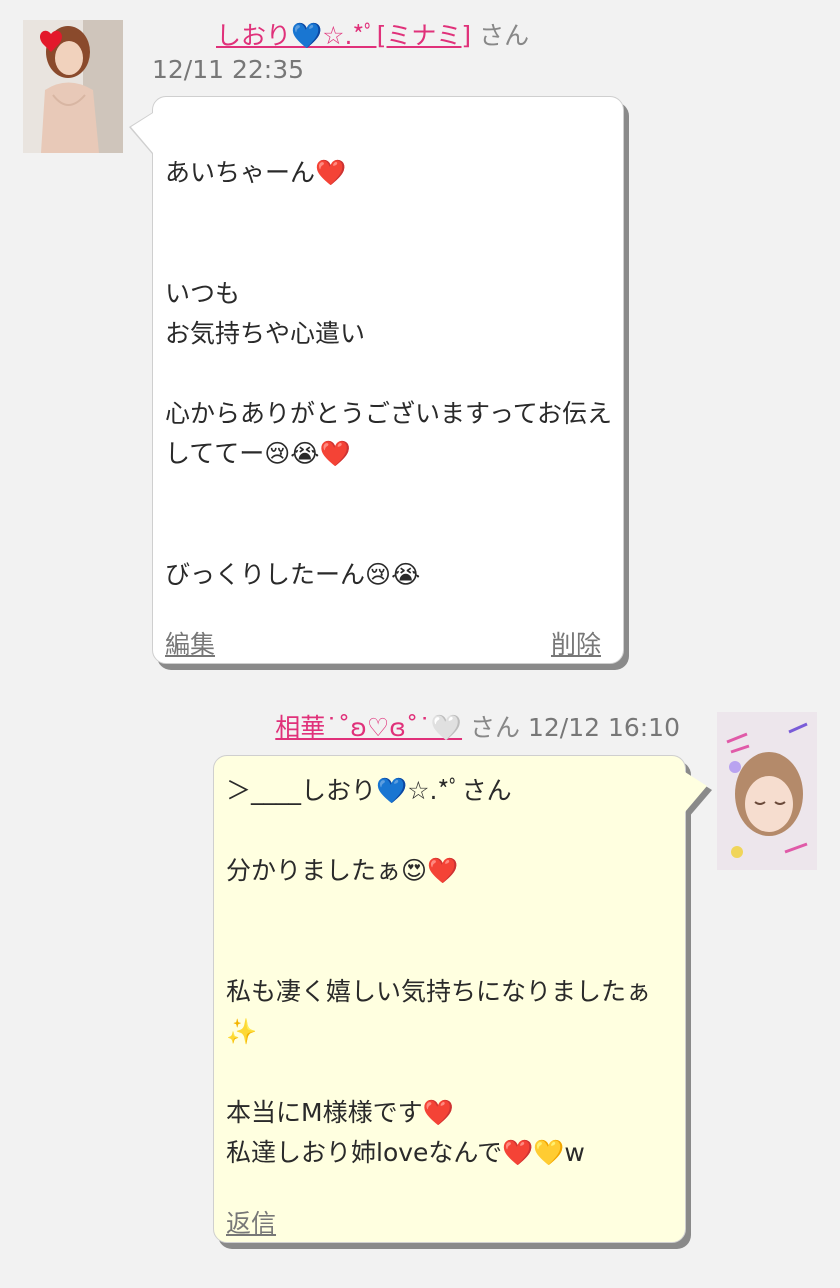 Image resolution: width=840 pixels, height=1288 pixels. Describe the element at coordinates (576, 643) in the screenshot. I see `delete-link: 削除` at that location.